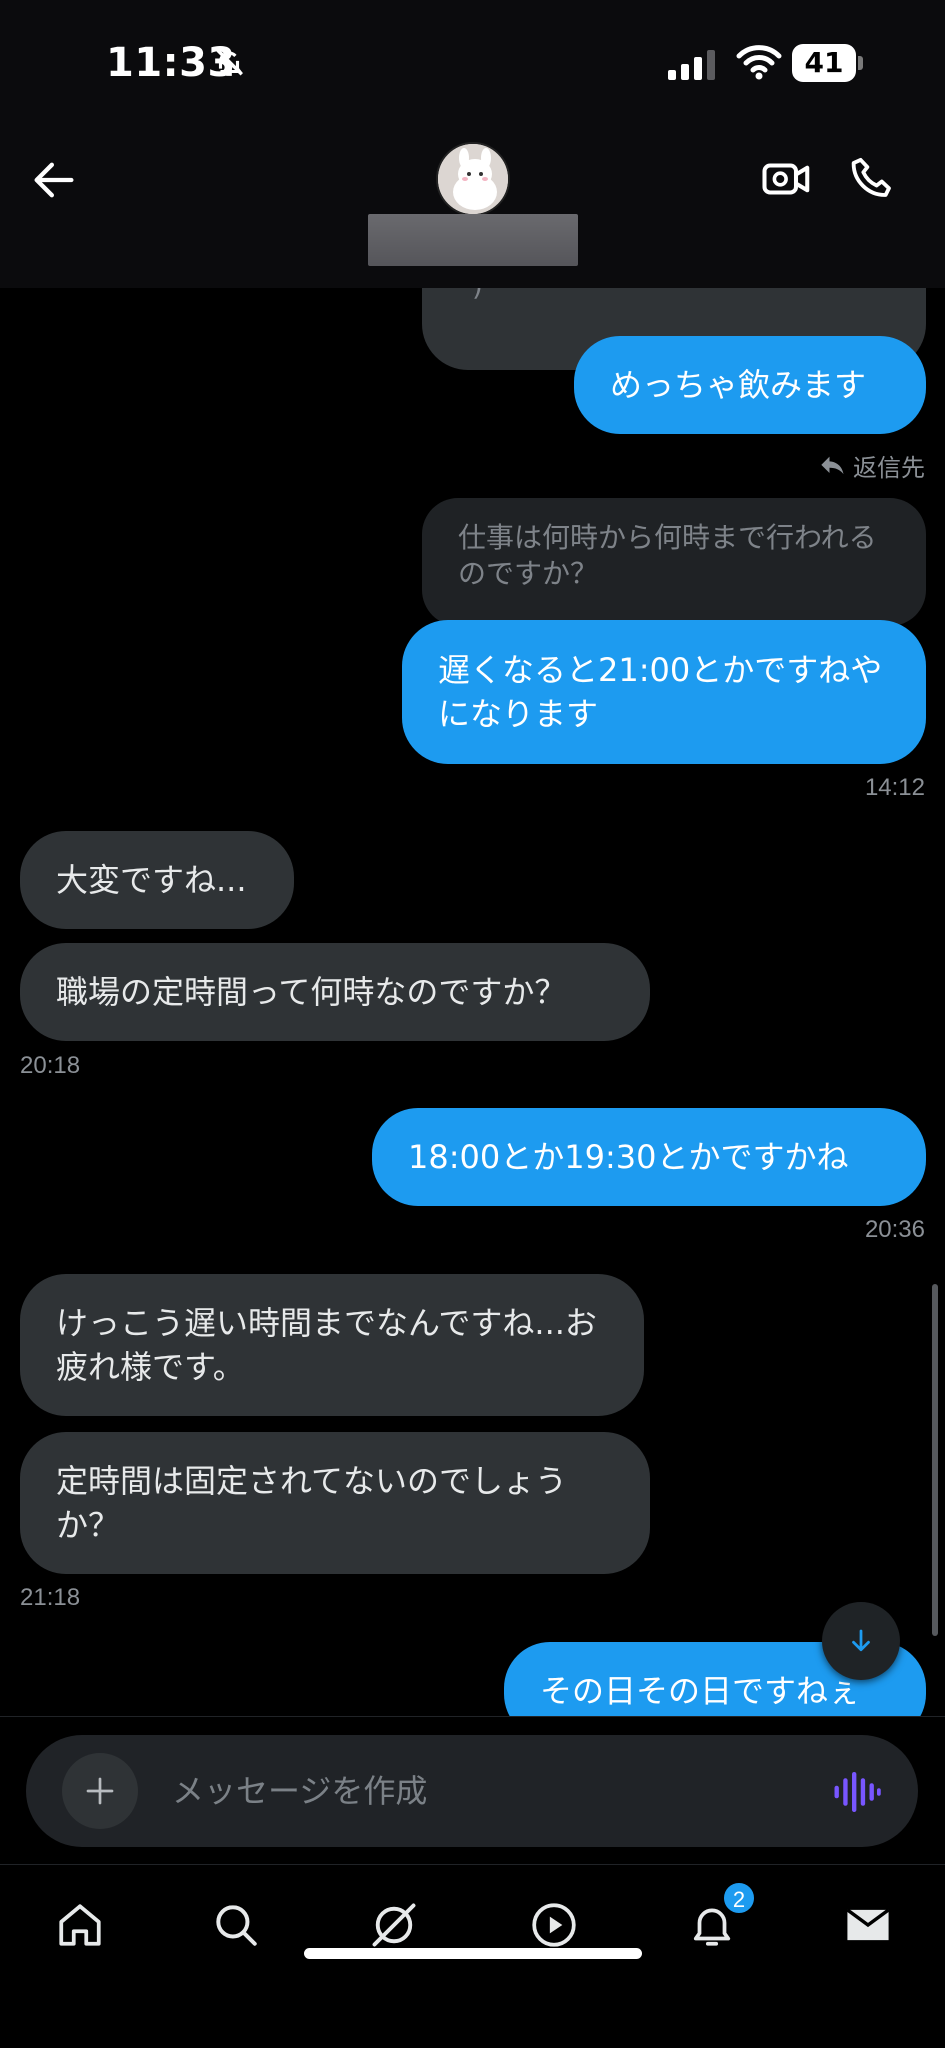 The image size is (945, 2048). I want to click on message-bubble-outgoing: 18:00とか19:30とかですかね, so click(649, 1157).